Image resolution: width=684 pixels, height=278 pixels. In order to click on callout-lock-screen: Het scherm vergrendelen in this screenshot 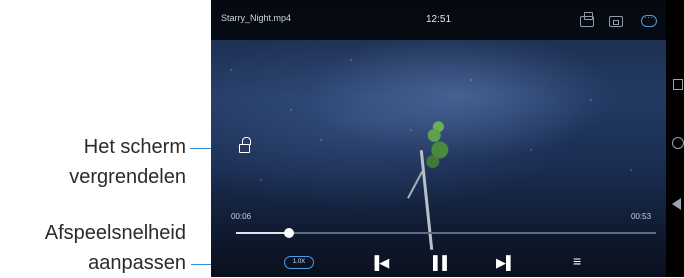, I will do `click(103, 162)`.